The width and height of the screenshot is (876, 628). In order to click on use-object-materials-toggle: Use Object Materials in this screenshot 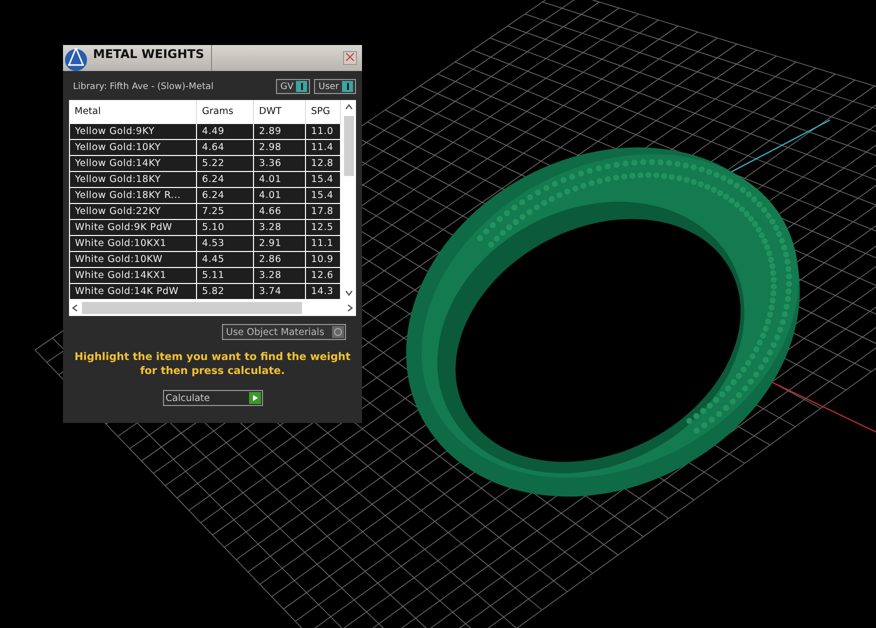, I will do `click(284, 332)`.